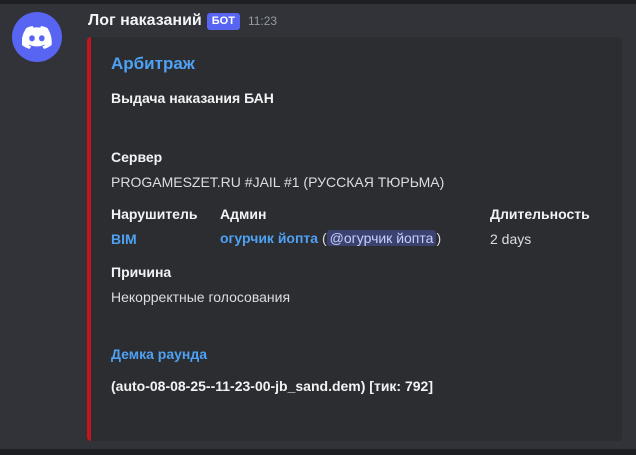 Image resolution: width=636 pixels, height=455 pixels. What do you see at coordinates (278, 182) in the screenshot?
I see `server-field-value: PROGAMESZET.RU #JAIL #1 (РУССКАЯ ТЮРЬМА)` at bounding box center [278, 182].